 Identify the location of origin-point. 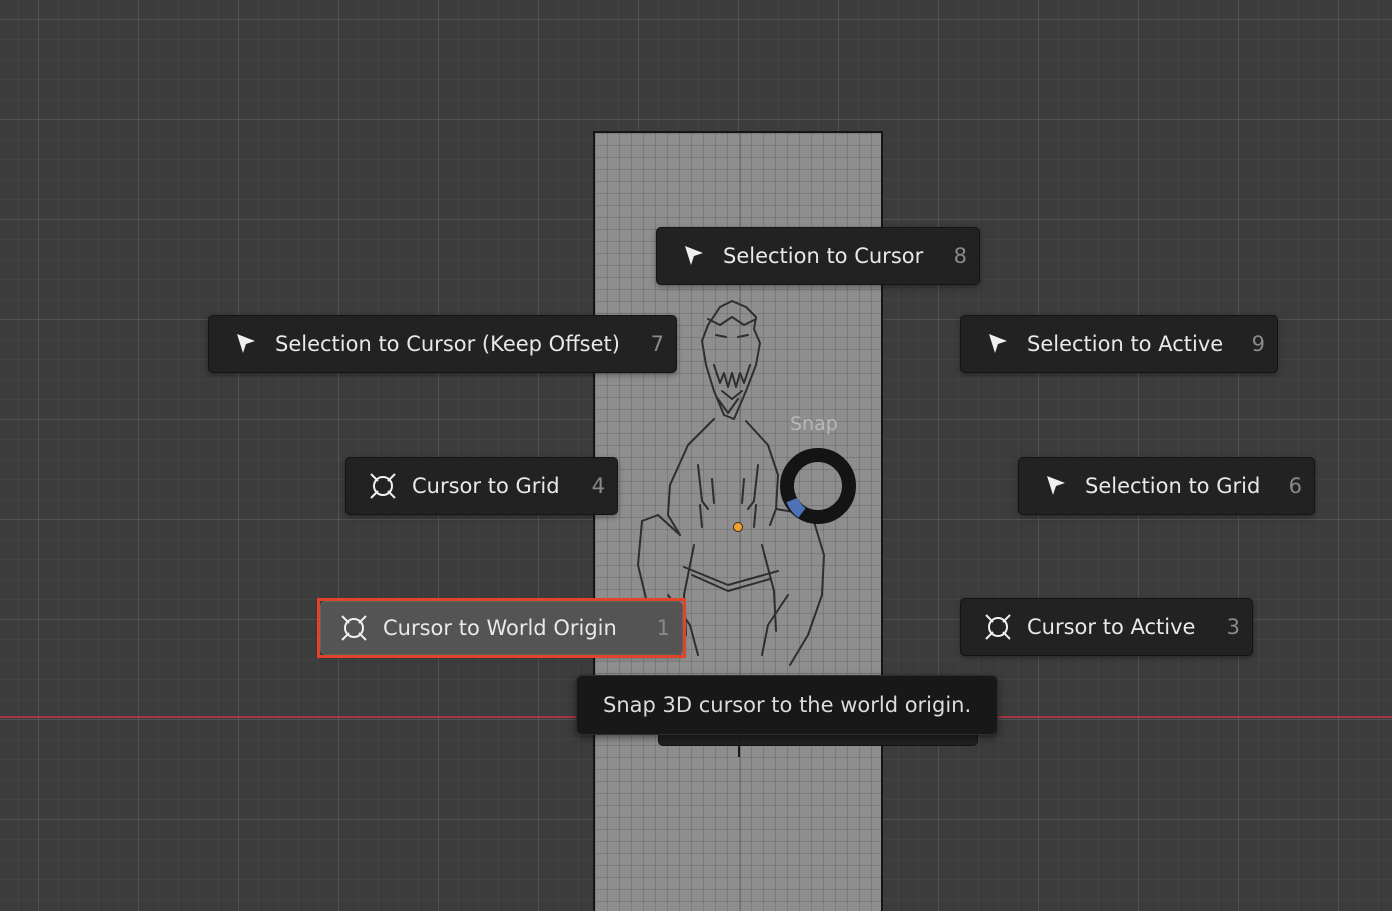
(738, 527).